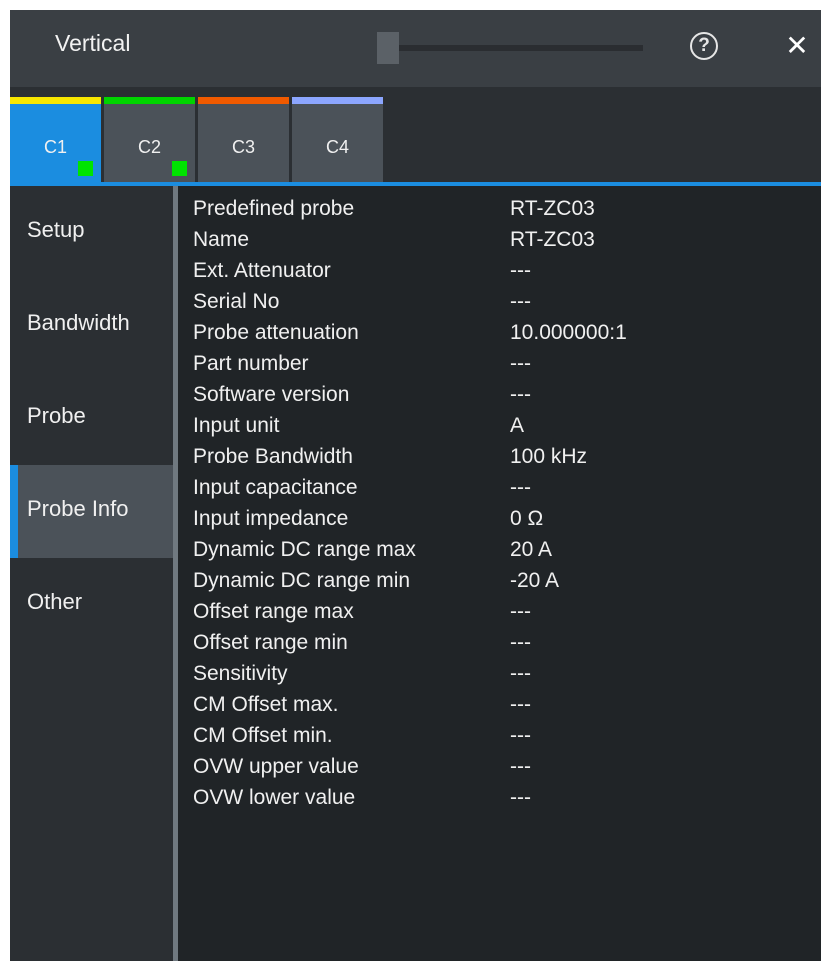  Describe the element at coordinates (531, 549) in the screenshot. I see `info-value: 20 A` at that location.